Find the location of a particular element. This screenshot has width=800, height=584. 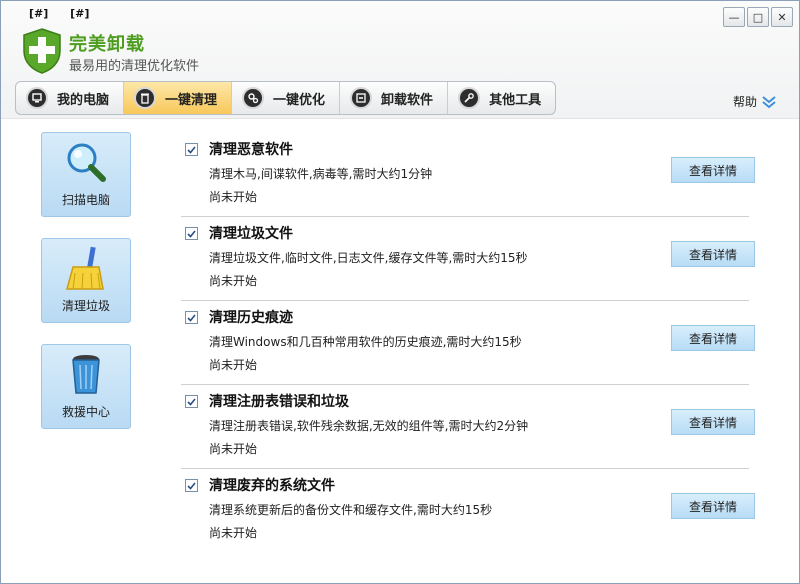

logo-shield-plus-icon is located at coordinates (42, 51).